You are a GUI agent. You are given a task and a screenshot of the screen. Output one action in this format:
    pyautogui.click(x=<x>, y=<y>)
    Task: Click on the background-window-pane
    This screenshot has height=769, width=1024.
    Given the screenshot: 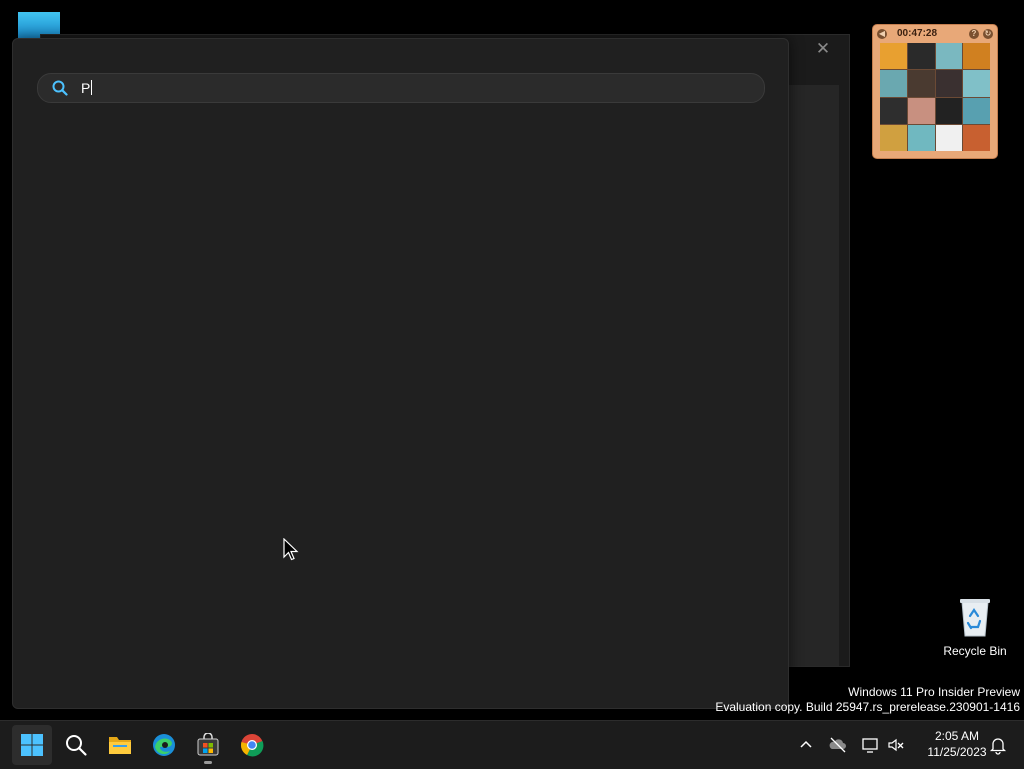 What is the action you would take?
    pyautogui.click(x=813, y=375)
    